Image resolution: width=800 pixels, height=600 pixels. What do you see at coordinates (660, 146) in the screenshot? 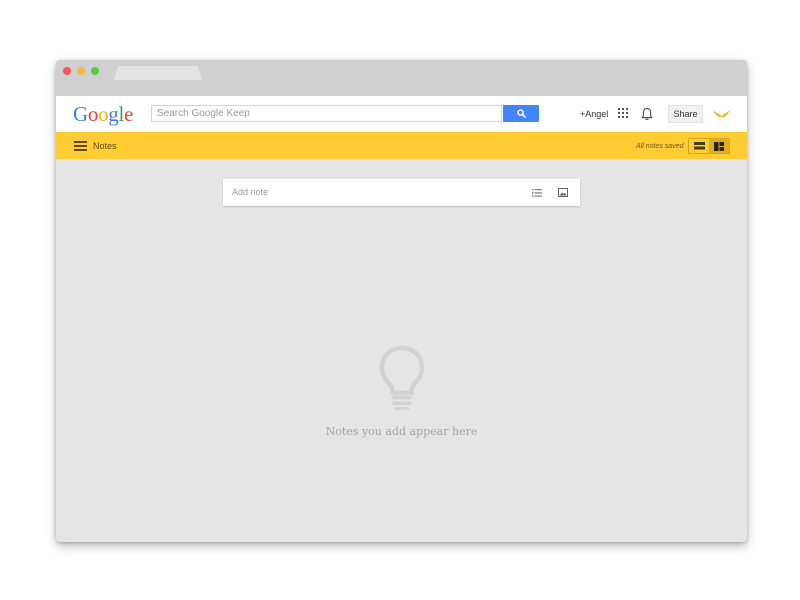
I see `save-status-text: All notes saved` at bounding box center [660, 146].